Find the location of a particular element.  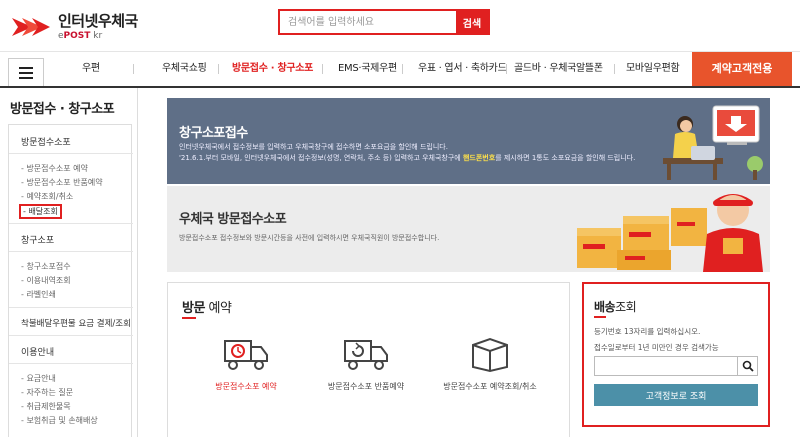

banner1-title: 창구소포접수 is located at coordinates (213, 133).